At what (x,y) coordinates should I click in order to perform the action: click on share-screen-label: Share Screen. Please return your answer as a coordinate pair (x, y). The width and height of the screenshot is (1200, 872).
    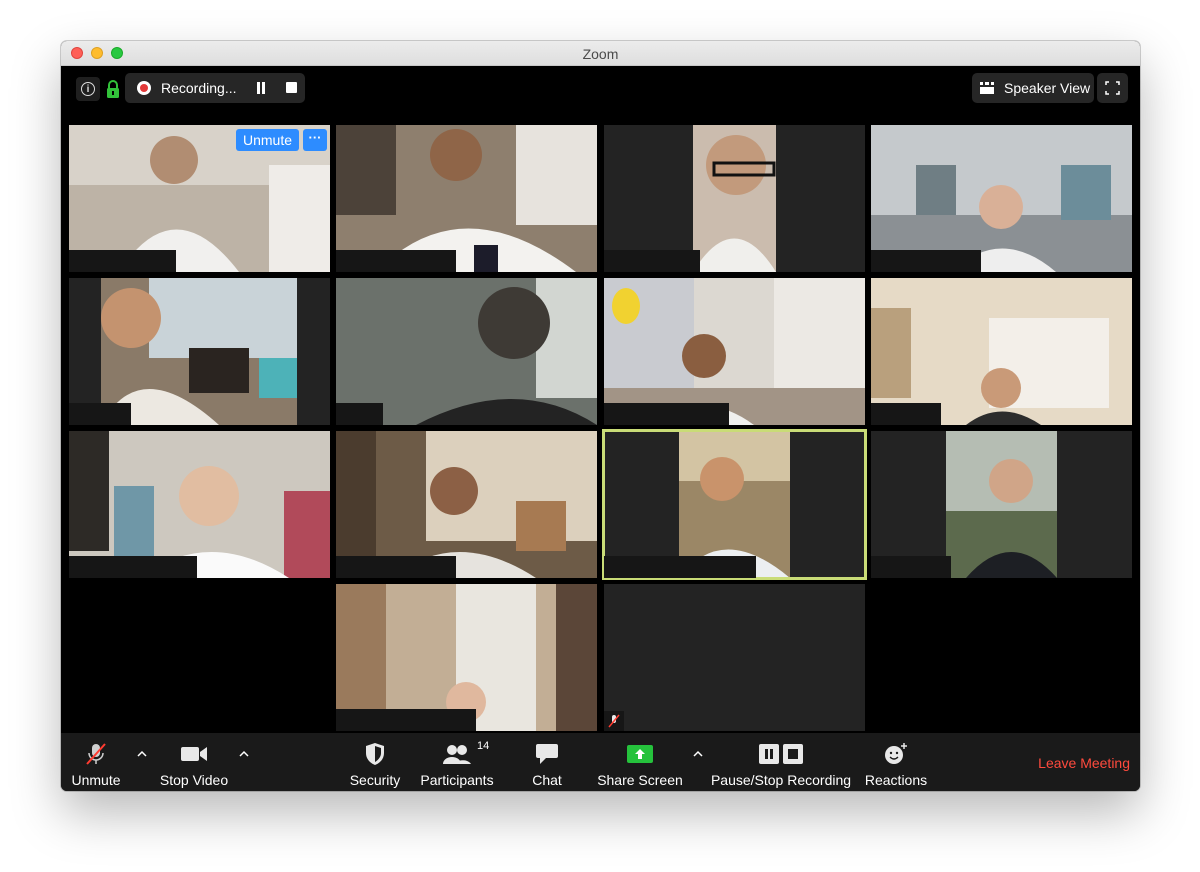
    Looking at the image, I should click on (640, 780).